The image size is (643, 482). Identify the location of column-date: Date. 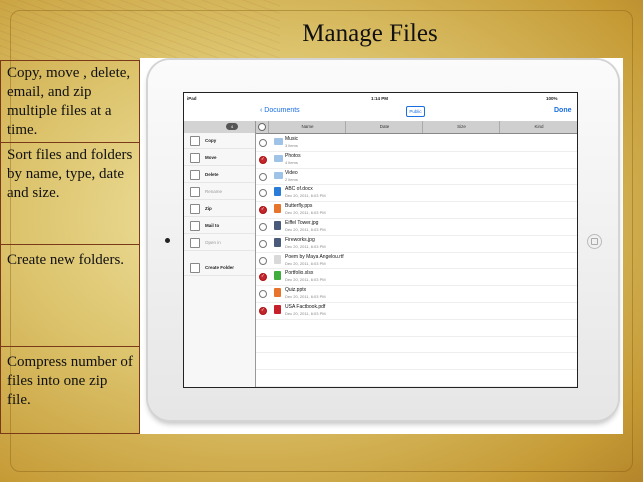
(384, 127).